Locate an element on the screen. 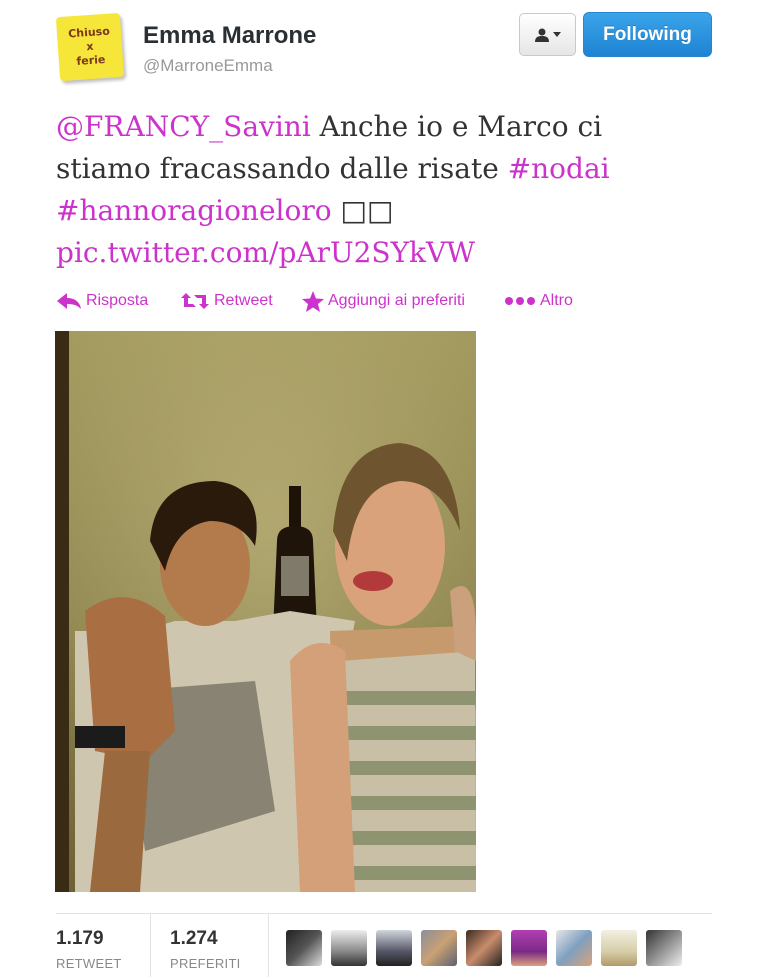 This screenshot has width=767, height=977. stats-divider is located at coordinates (384, 913).